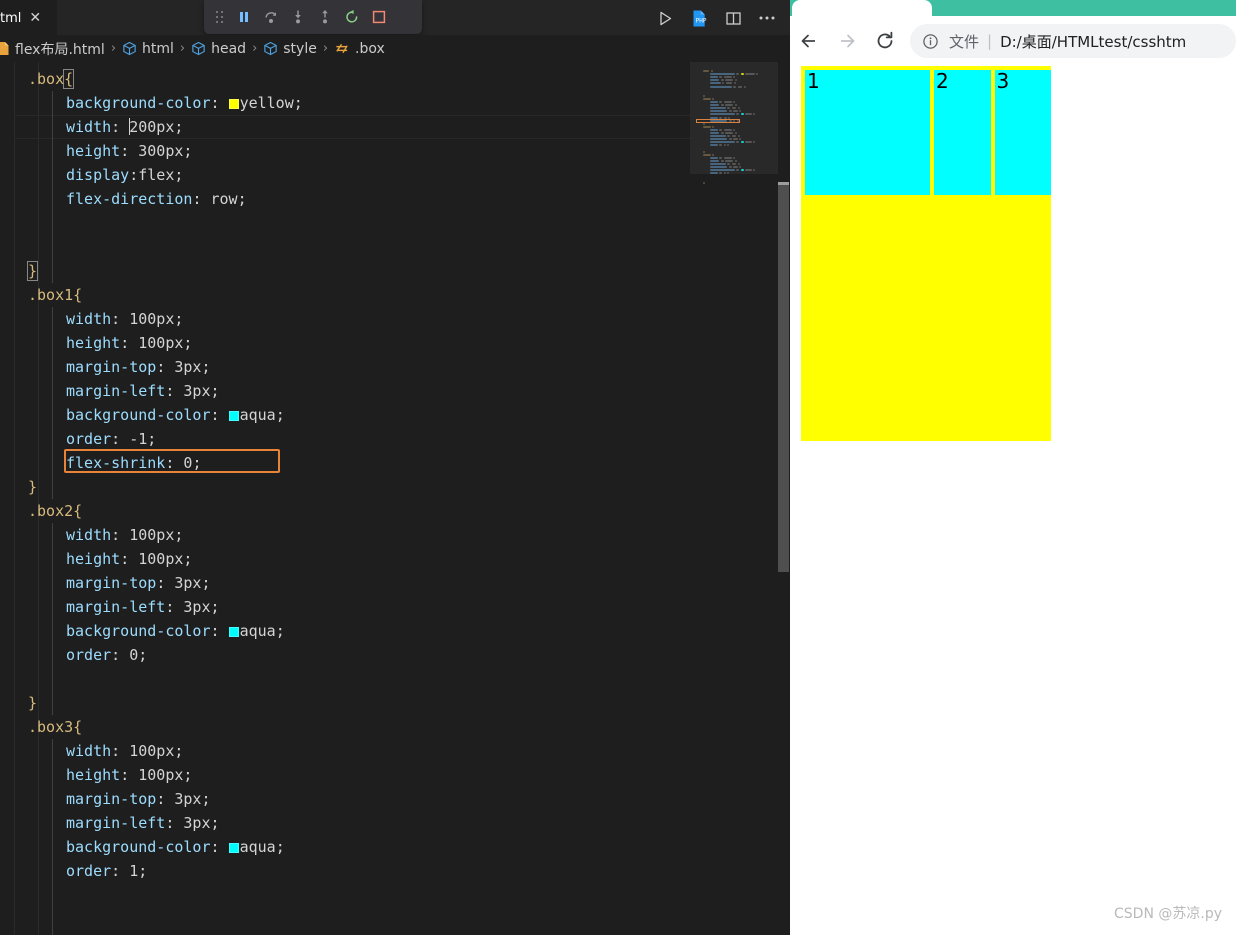 This screenshot has height=935, width=1236. Describe the element at coordinates (862, 8) in the screenshot. I see `browser-tab-active` at that location.